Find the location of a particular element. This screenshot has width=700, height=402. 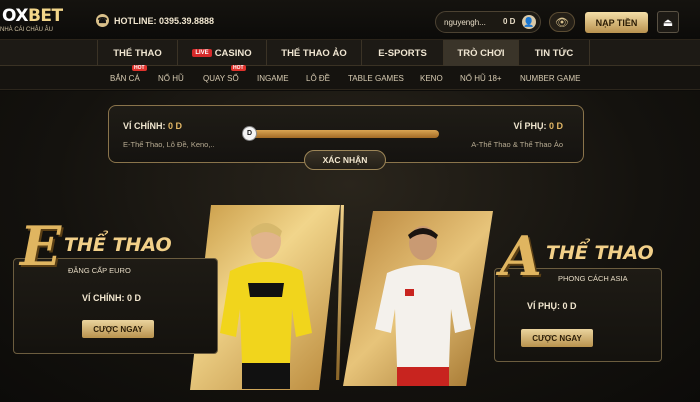

tab-casino: LIVE CASINO is located at coordinates (221, 53).